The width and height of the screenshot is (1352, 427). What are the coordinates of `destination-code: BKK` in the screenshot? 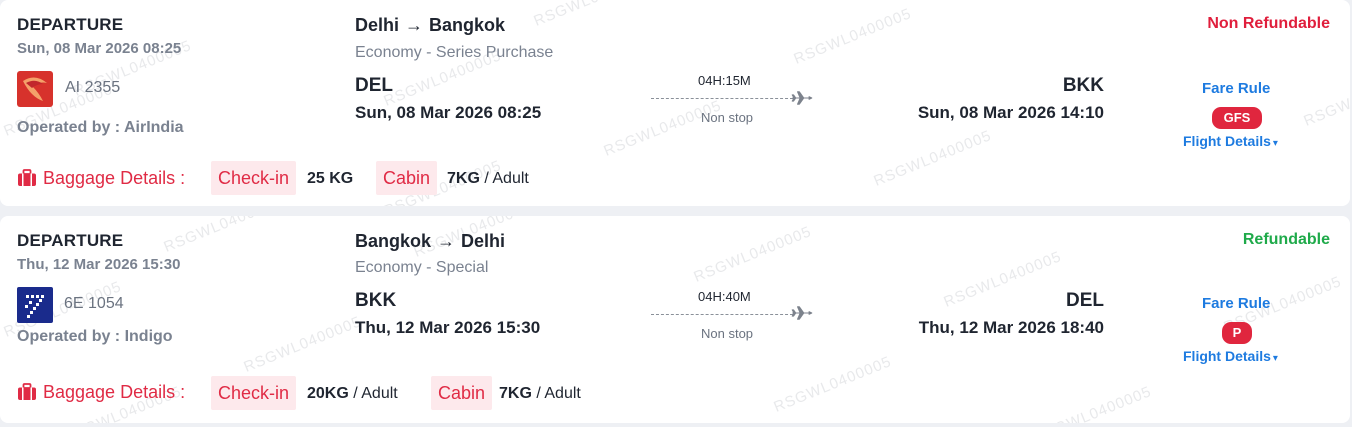 It's located at (1083, 85).